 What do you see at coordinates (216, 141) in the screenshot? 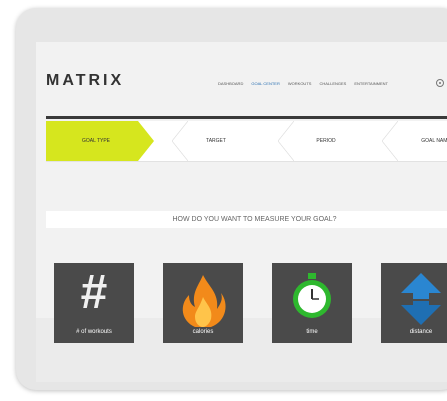
I see `step-target: Target` at bounding box center [216, 141].